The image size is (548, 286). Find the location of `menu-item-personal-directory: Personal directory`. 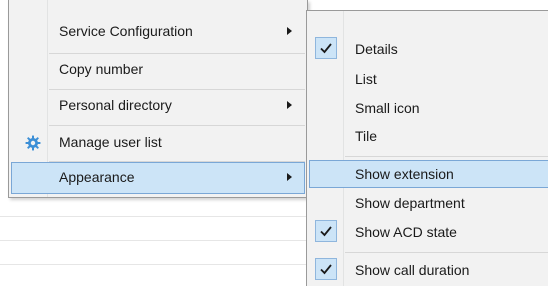

menu-item-personal-directory: Personal directory is located at coordinates (158, 106).